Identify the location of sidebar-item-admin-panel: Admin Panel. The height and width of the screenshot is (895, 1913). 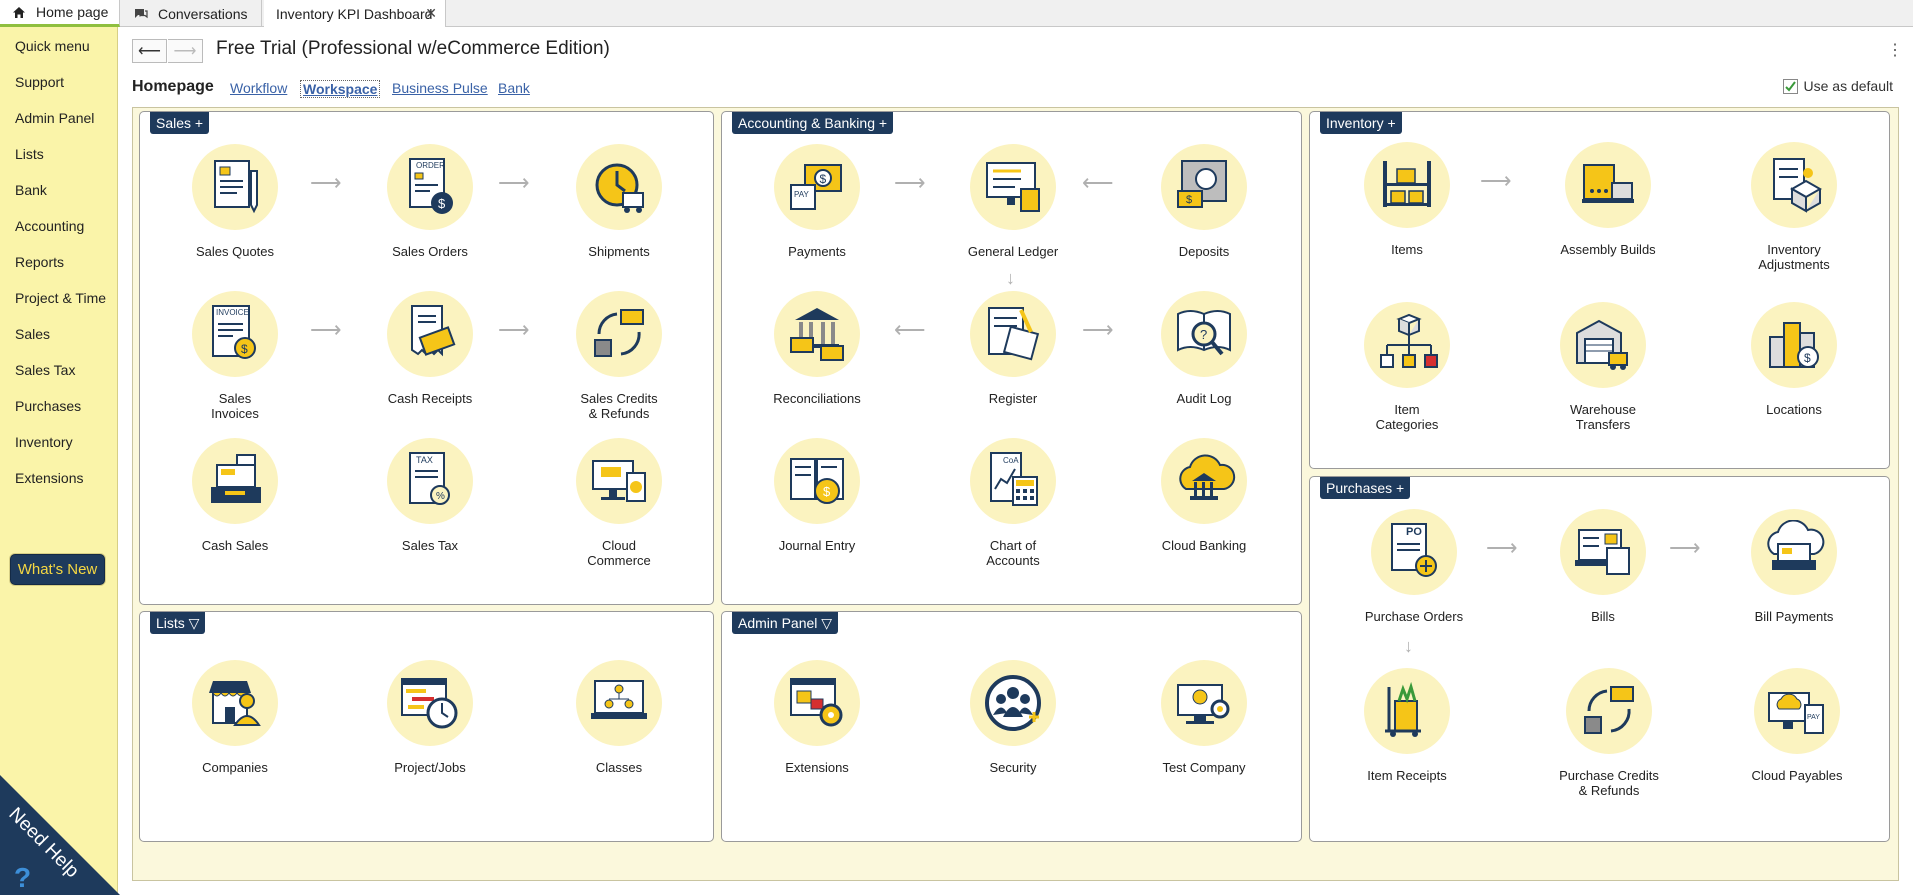
(54, 118).